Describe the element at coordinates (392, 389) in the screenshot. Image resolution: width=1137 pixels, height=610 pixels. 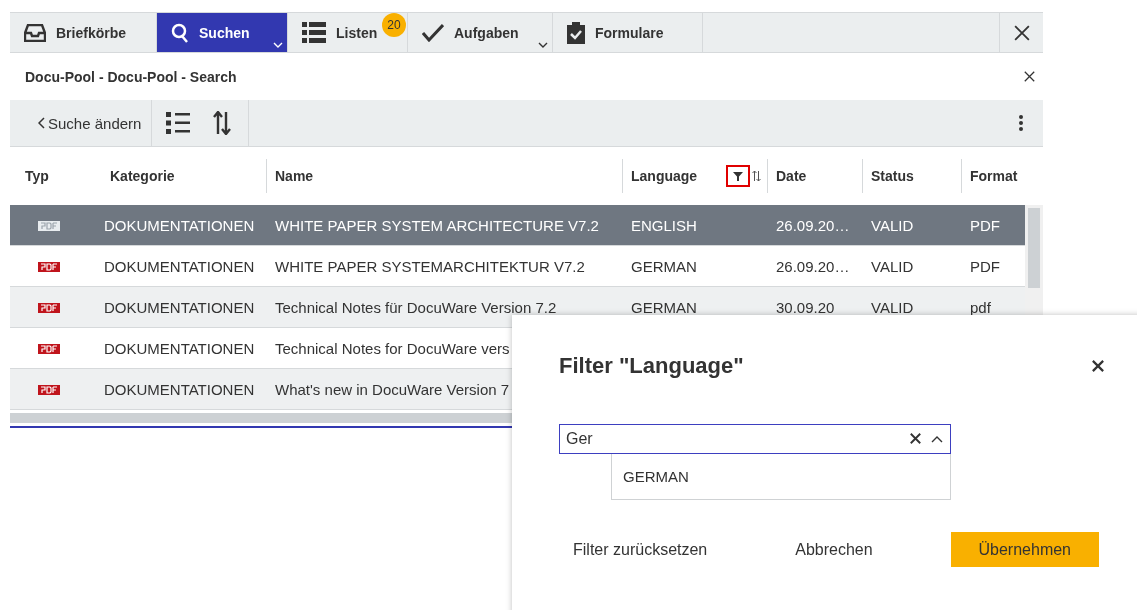
I see `table-cell: What's new in DocuWare Version 7` at that location.